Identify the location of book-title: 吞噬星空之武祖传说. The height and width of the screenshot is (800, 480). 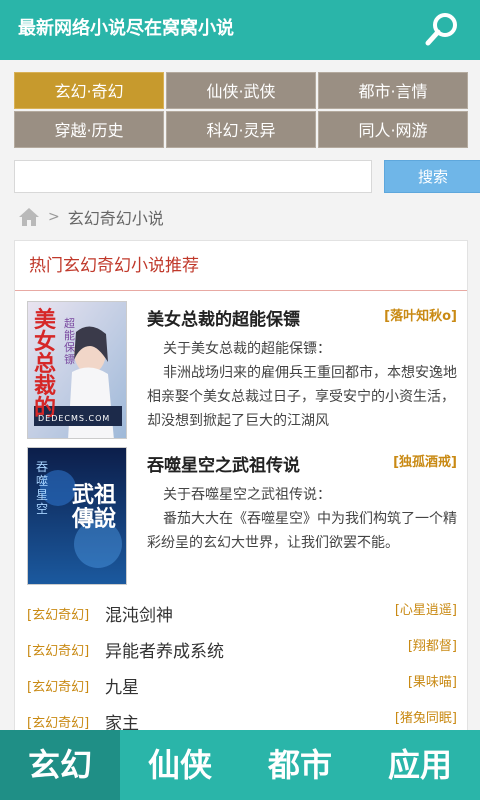
(223, 463).